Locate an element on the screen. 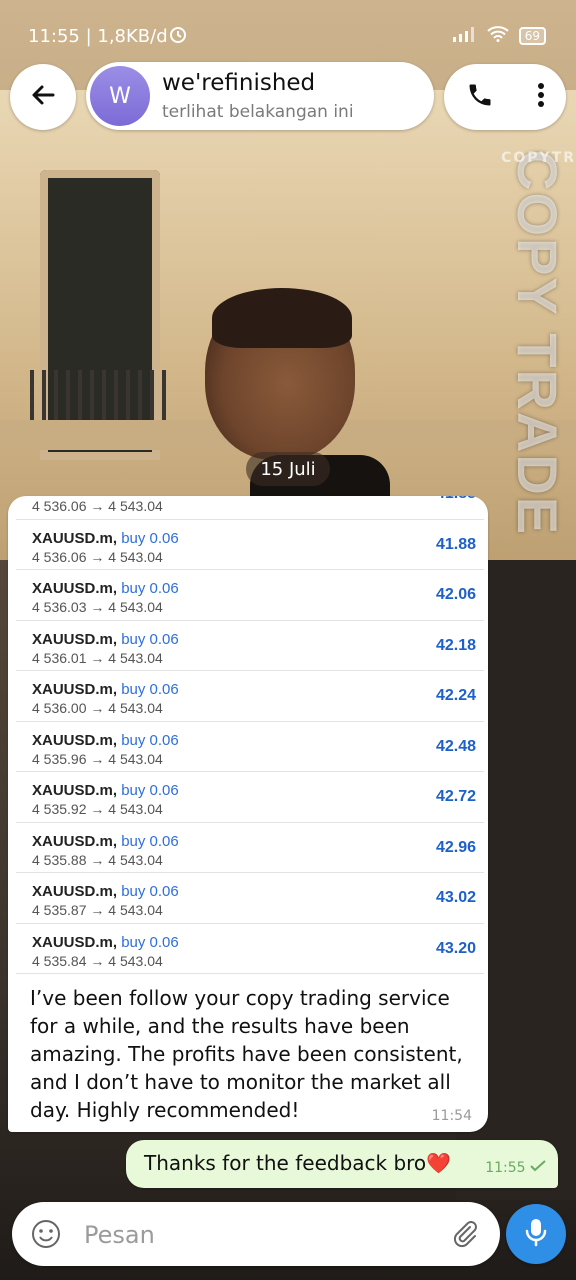  trade-open-price: 4 535.87 is located at coordinates (59, 910).